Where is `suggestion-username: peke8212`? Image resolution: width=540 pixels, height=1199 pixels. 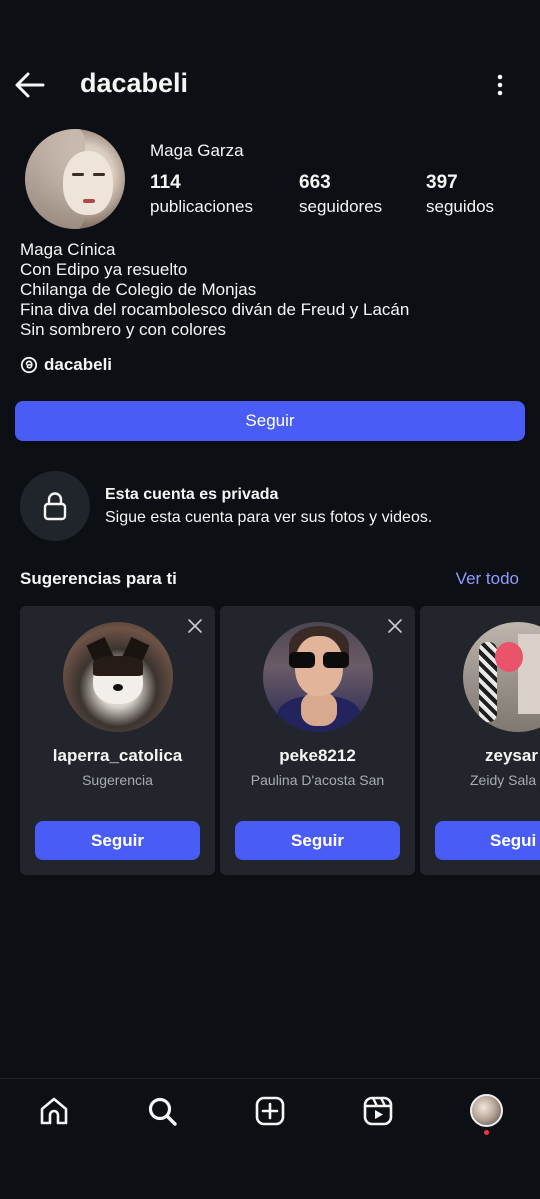 suggestion-username: peke8212 is located at coordinates (317, 756).